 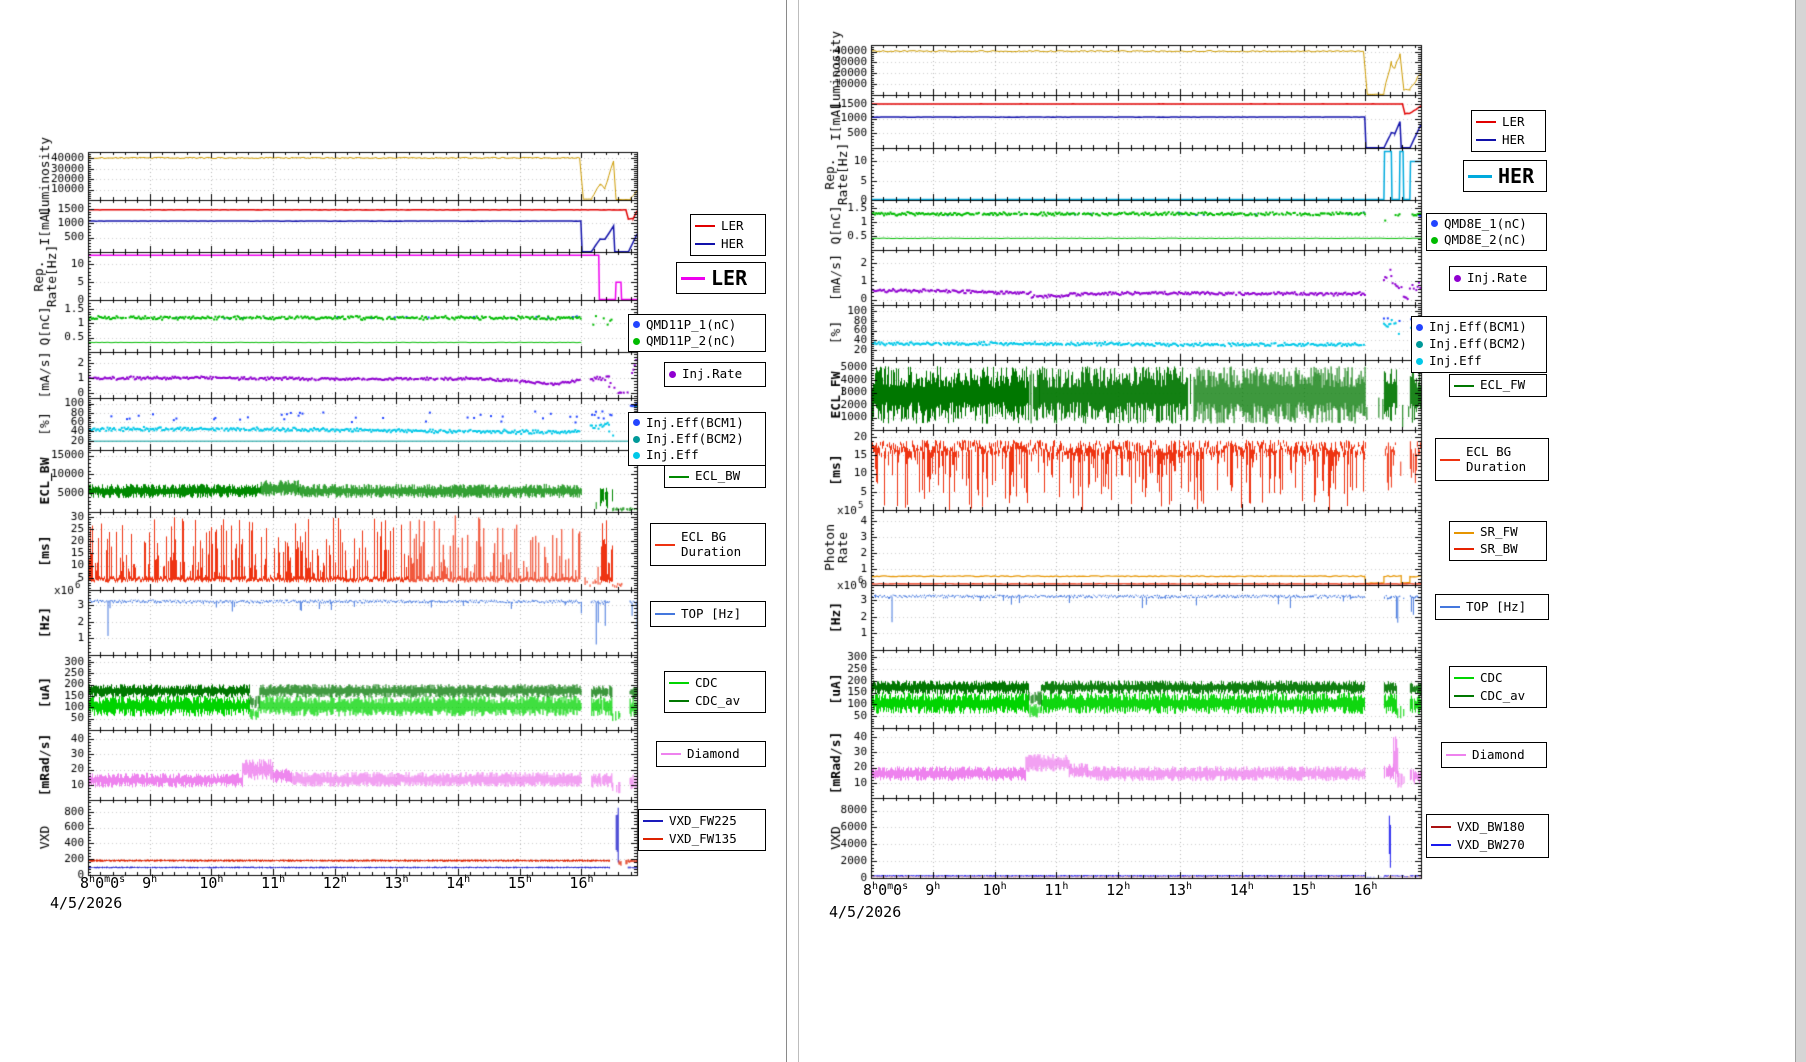 I want to click on legend-label: Inj.Eff(BCM1), so click(x=1478, y=327).